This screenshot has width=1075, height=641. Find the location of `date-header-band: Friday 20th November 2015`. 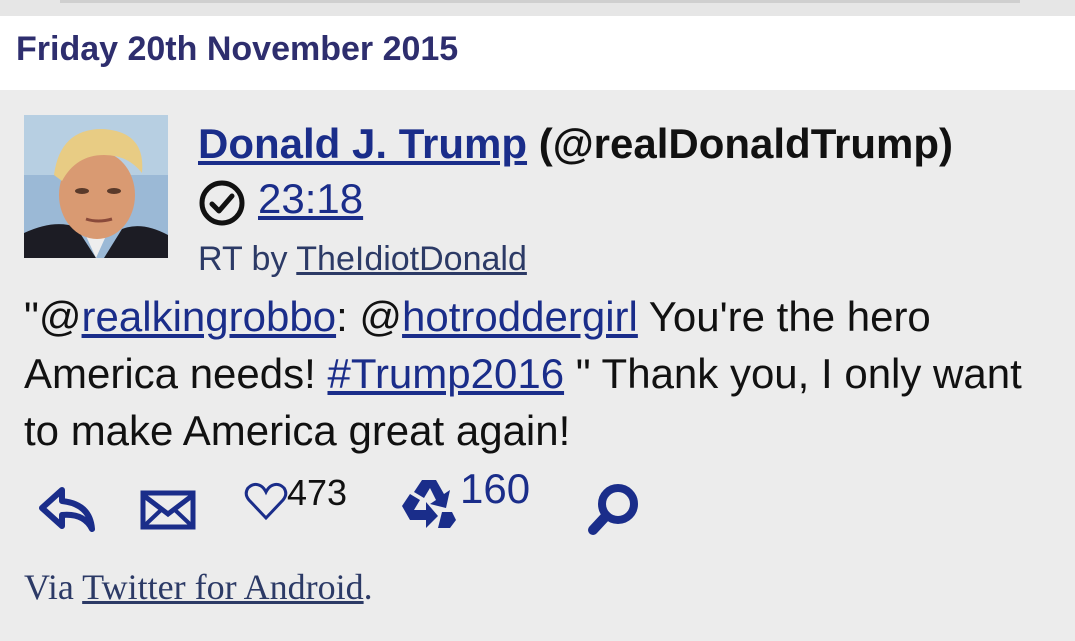

date-header-band: Friday 20th November 2015 is located at coordinates (537, 53).